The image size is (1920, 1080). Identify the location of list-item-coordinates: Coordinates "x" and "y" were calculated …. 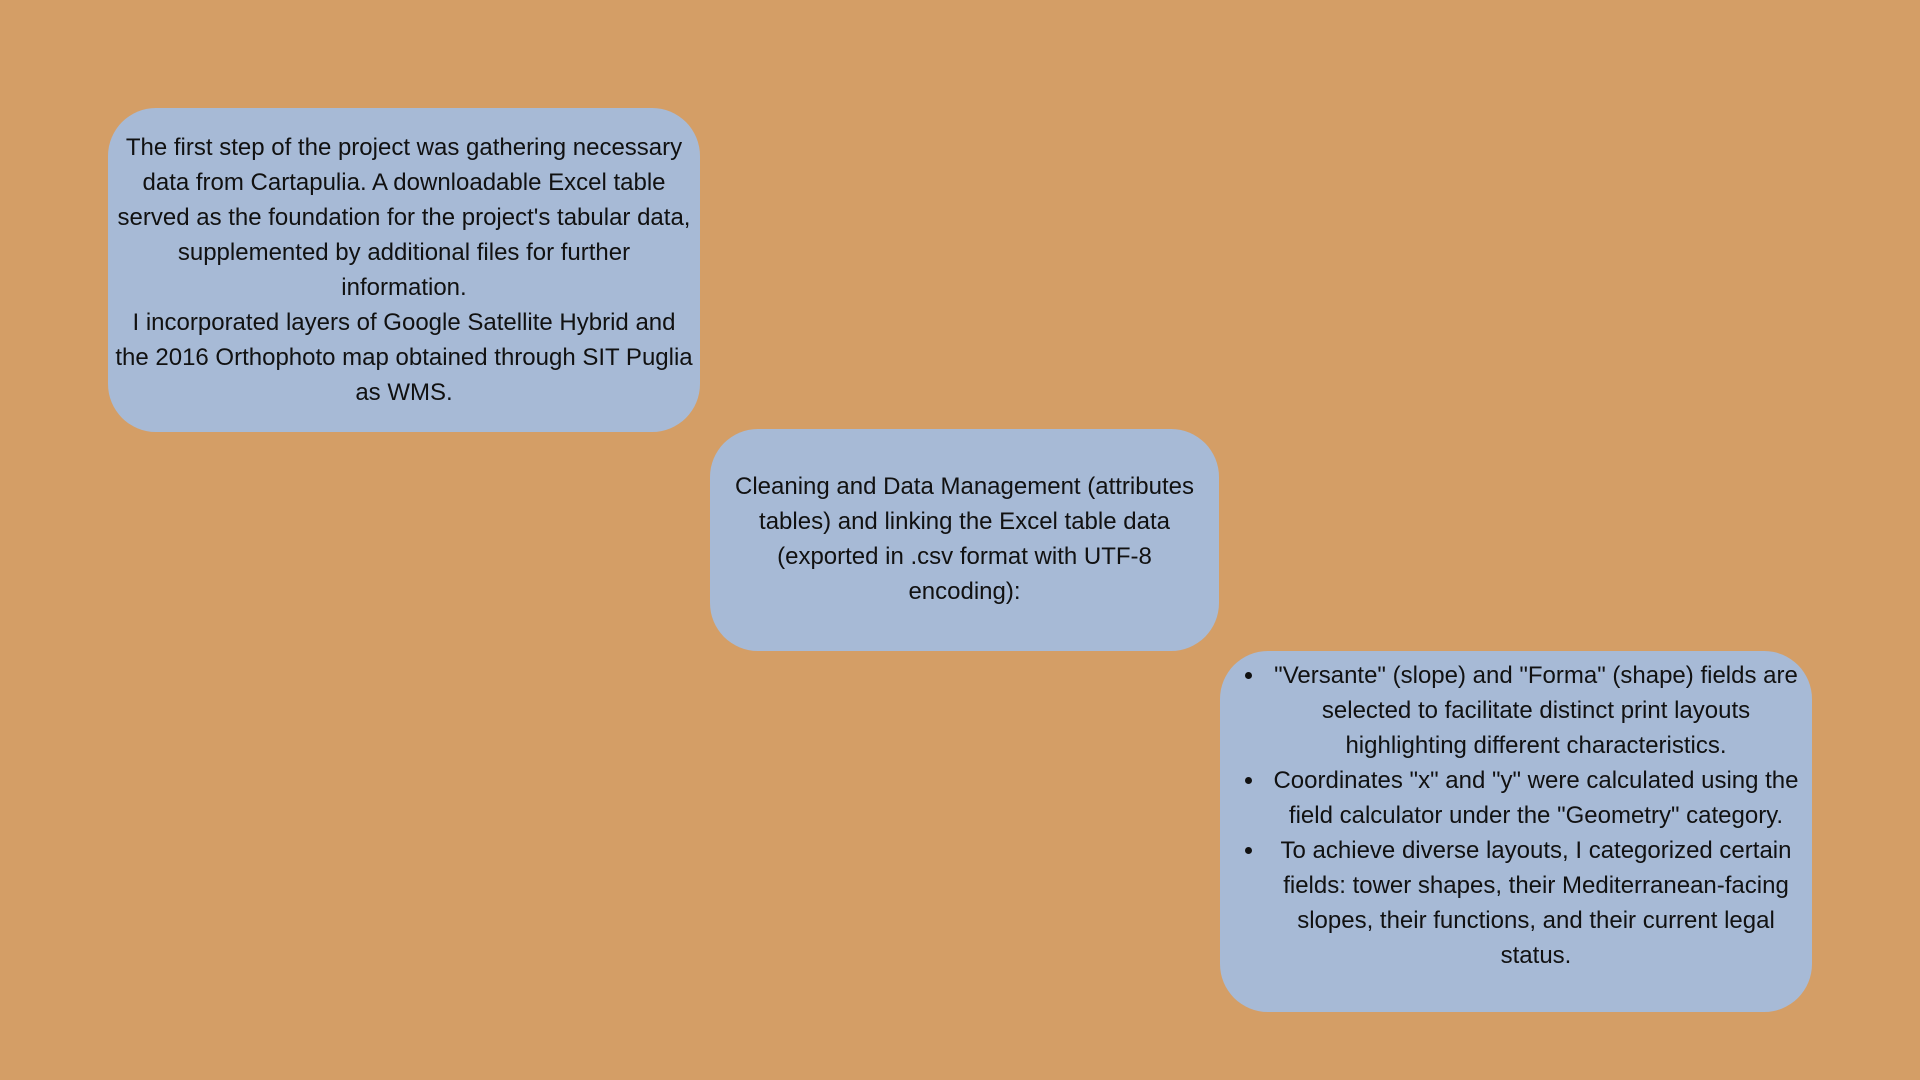
(1536, 798).